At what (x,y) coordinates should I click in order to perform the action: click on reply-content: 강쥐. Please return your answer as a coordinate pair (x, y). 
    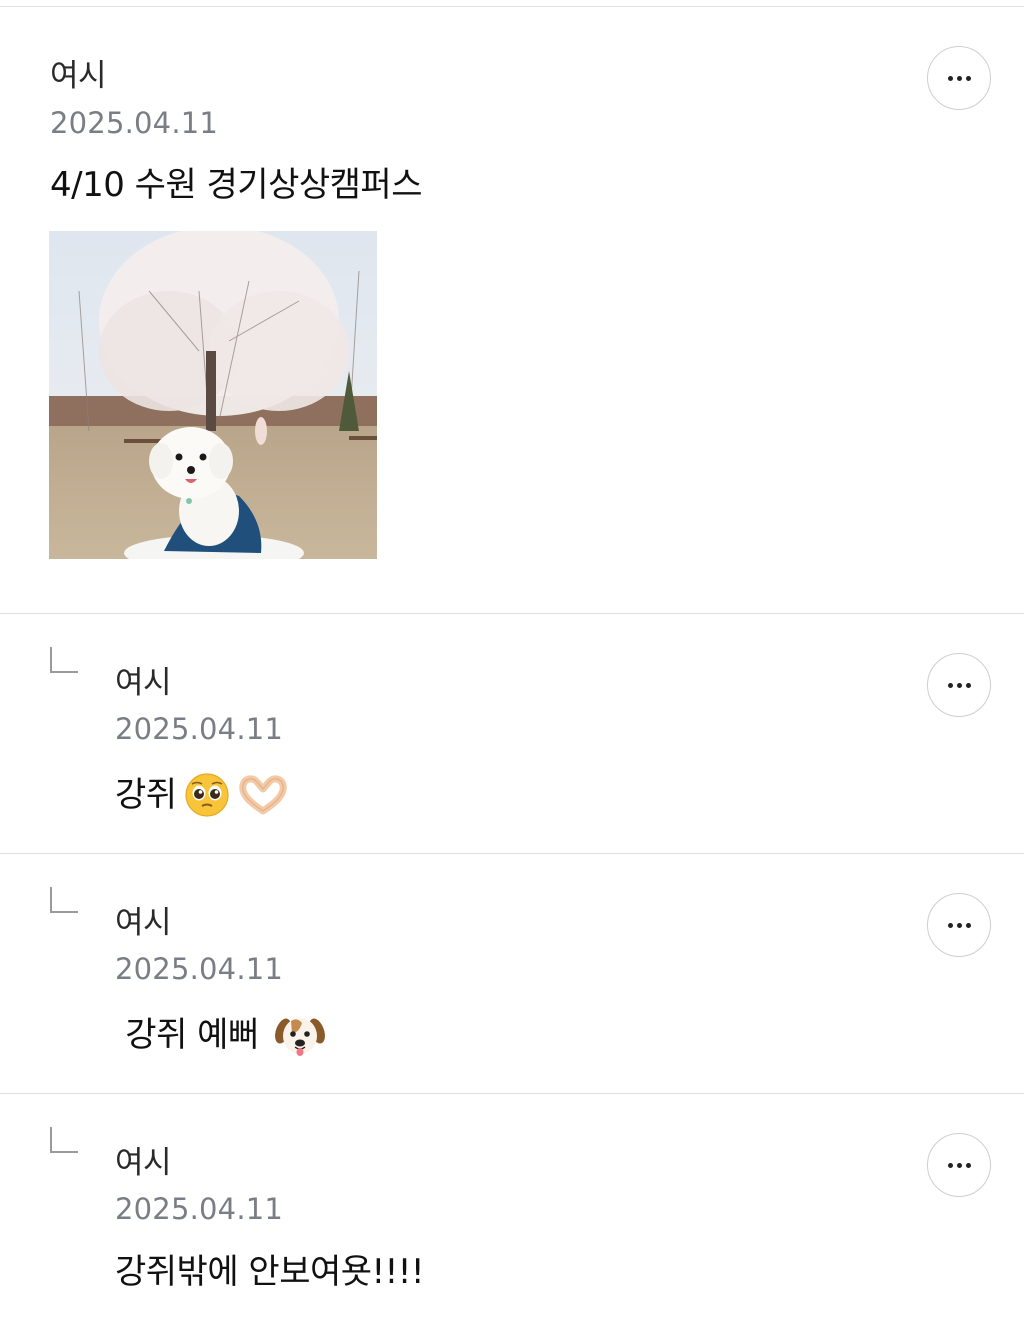
    Looking at the image, I should click on (202, 795).